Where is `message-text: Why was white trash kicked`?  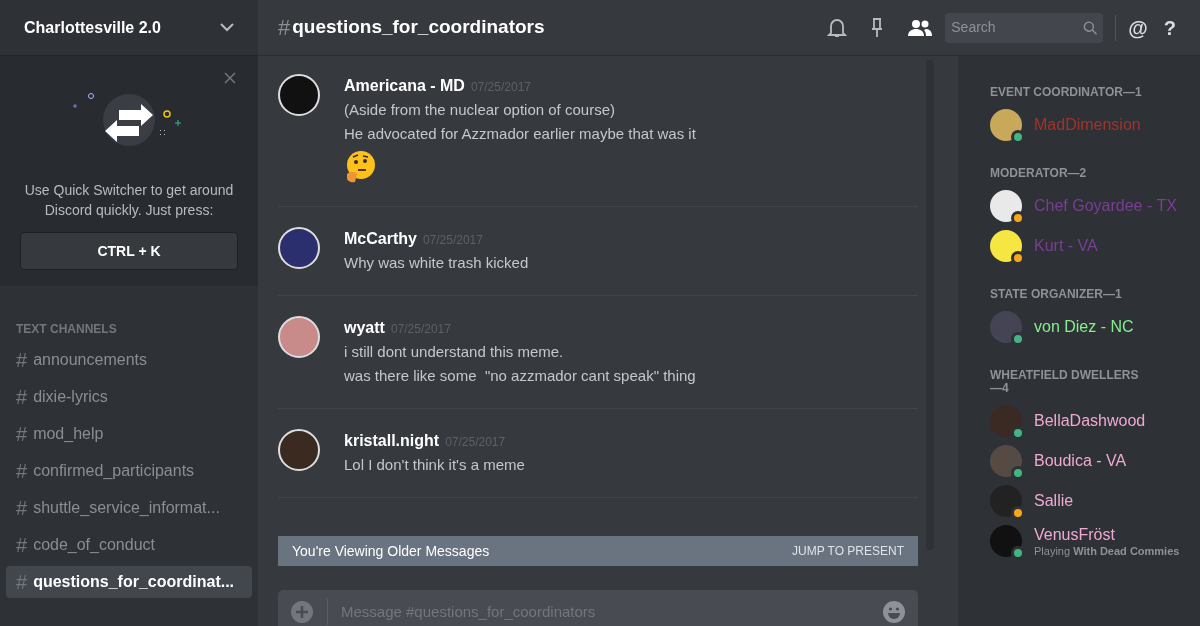 message-text: Why was white trash kicked is located at coordinates (436, 263).